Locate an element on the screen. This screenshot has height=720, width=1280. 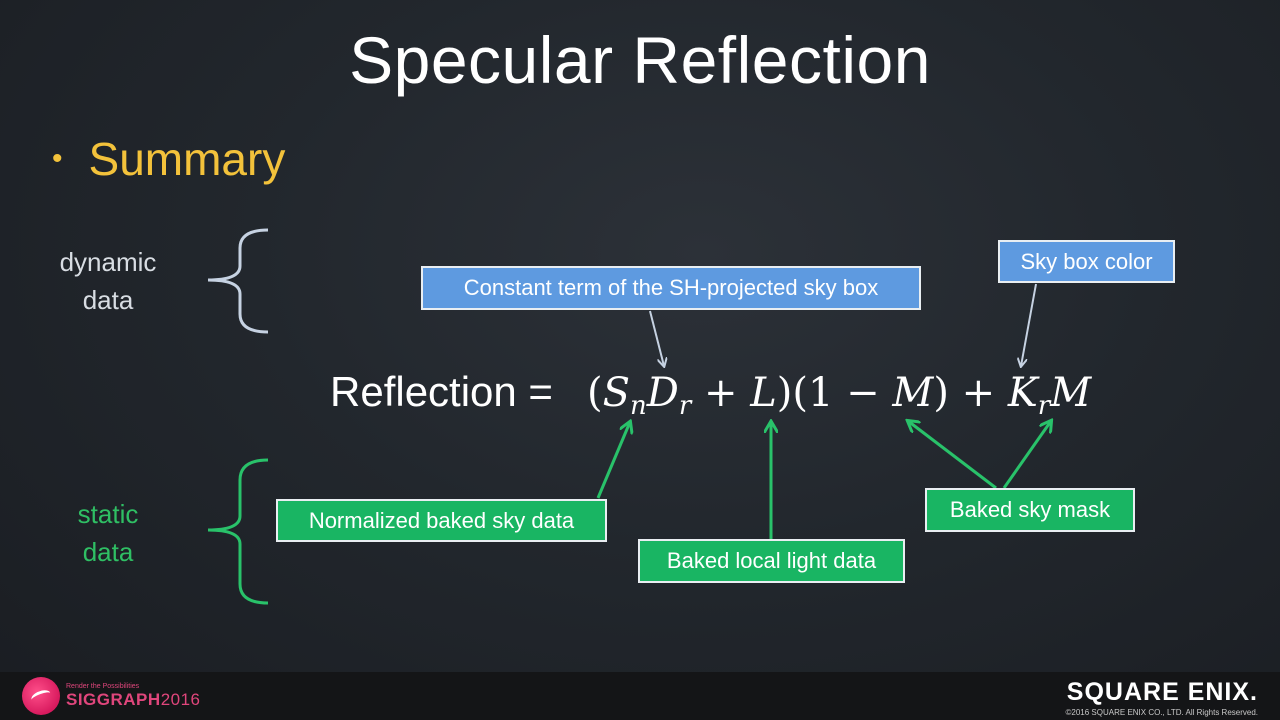
callout-sky-box-color: Sky box color is located at coordinates (1086, 261).